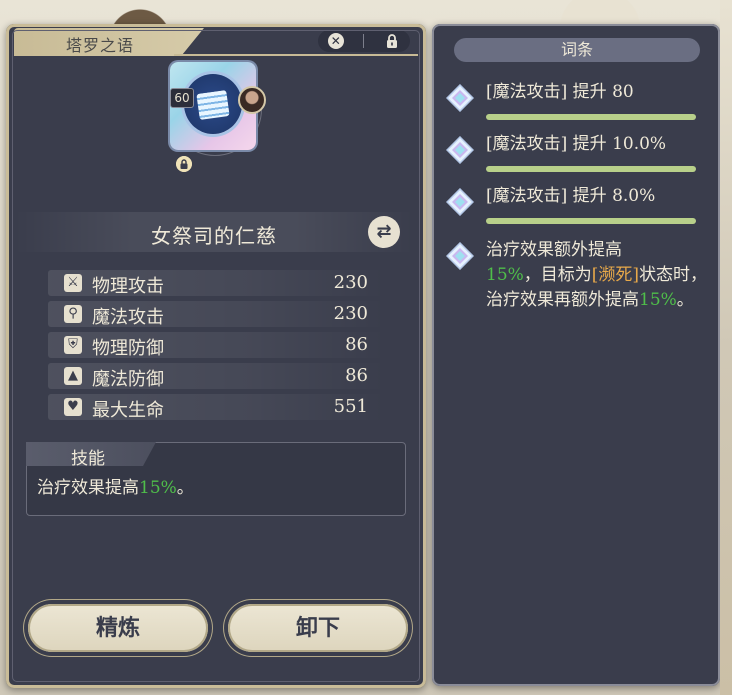 The height and width of the screenshot is (695, 732). Describe the element at coordinates (184, 164) in the screenshot. I see `card-lock-icon` at that location.